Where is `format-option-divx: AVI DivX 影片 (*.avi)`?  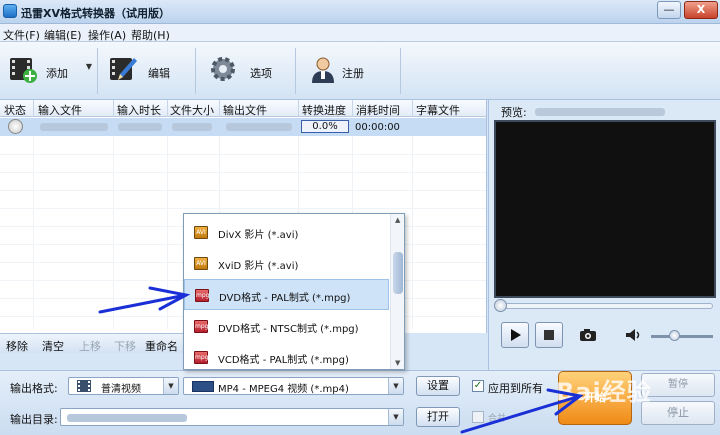
format-option-divx: AVI DivX 影片 (*.avi) is located at coordinates (286, 232).